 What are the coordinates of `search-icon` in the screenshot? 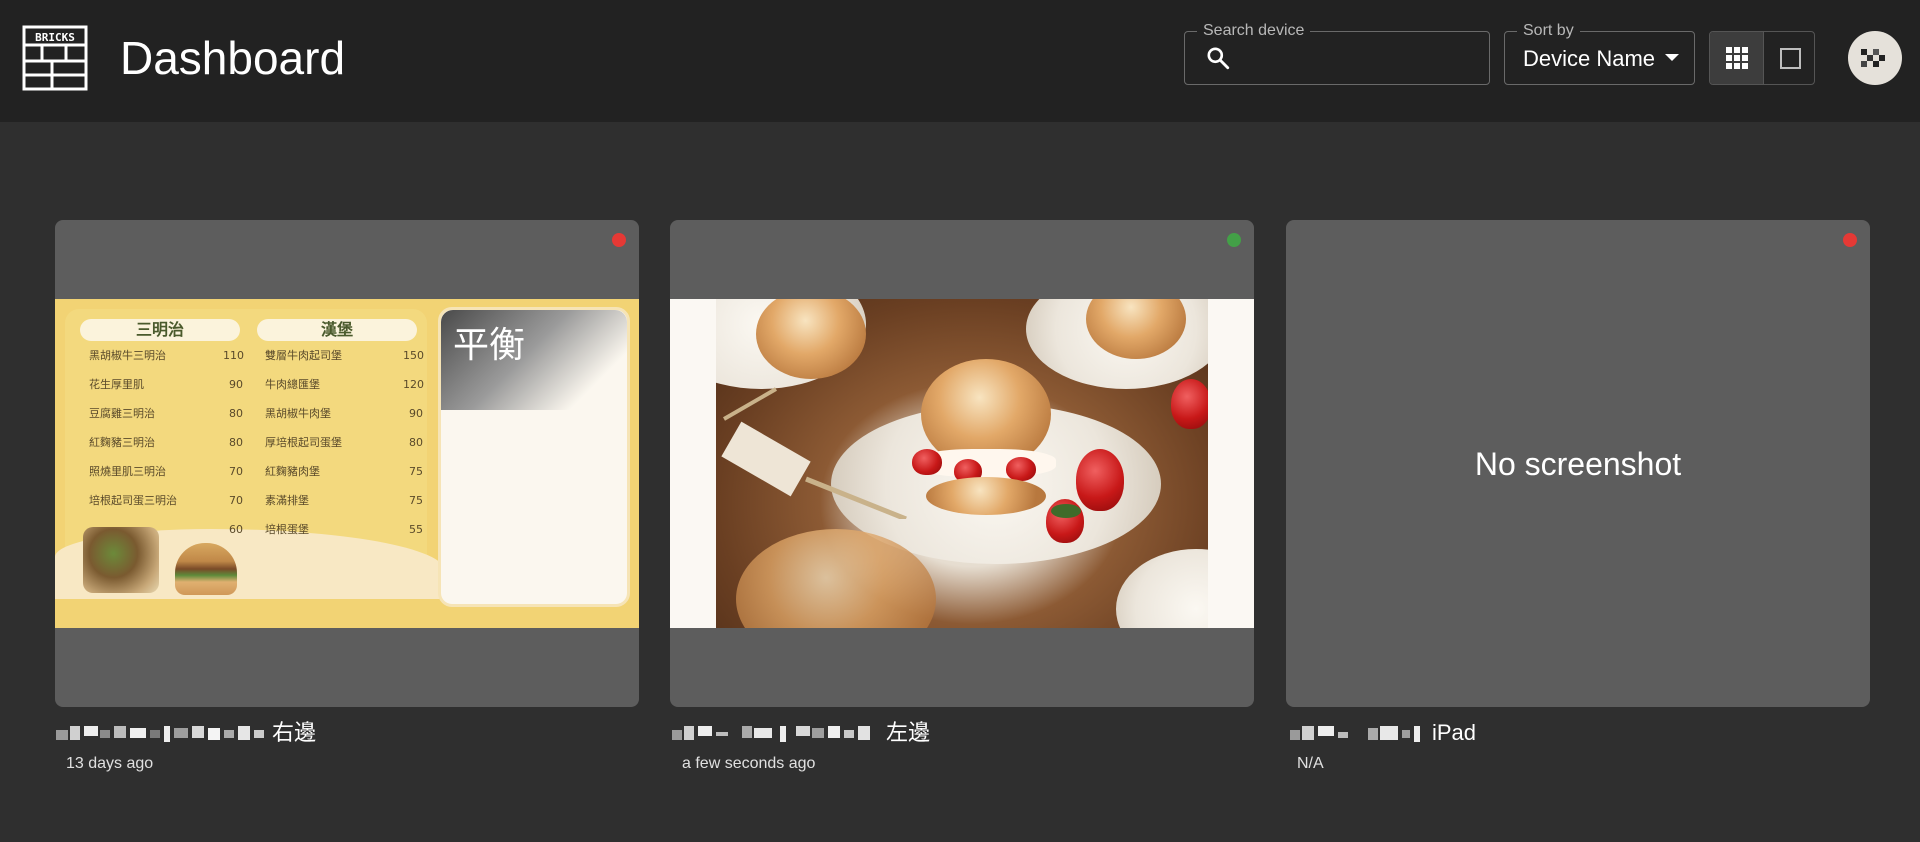 It's located at (1218, 58).